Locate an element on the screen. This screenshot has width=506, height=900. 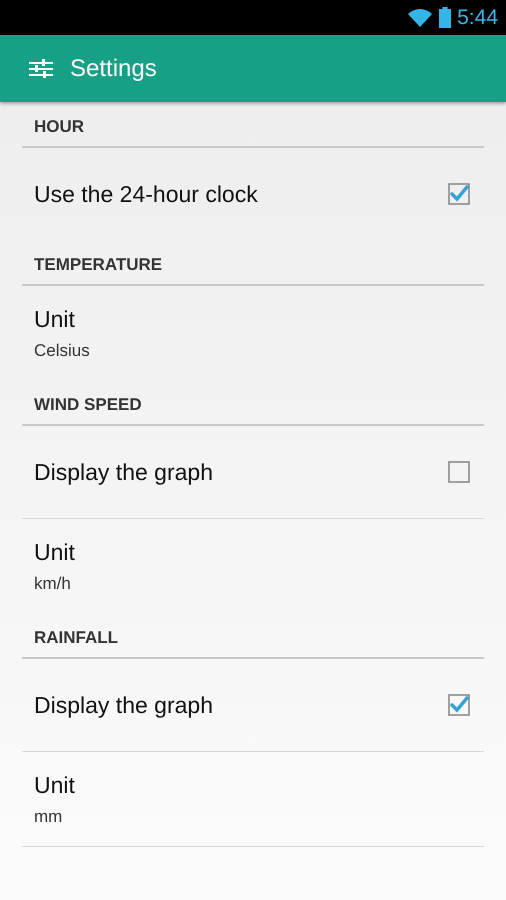
screen-title: Settings is located at coordinates (113, 68).